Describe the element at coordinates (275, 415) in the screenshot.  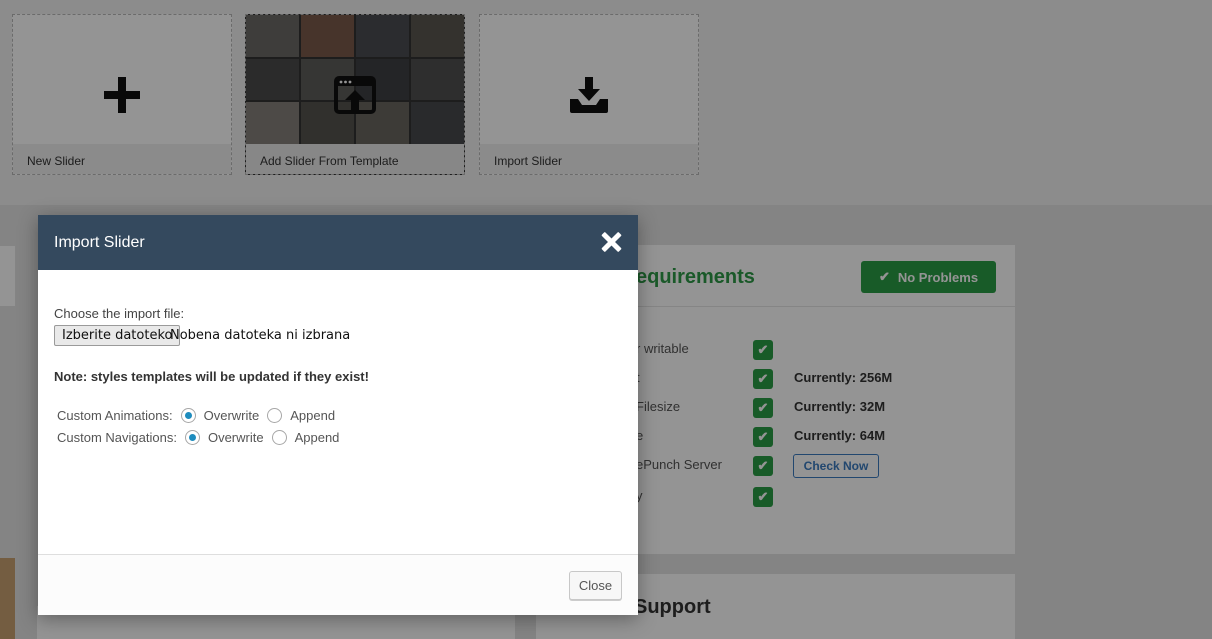
I see `animations-append-radio` at that location.